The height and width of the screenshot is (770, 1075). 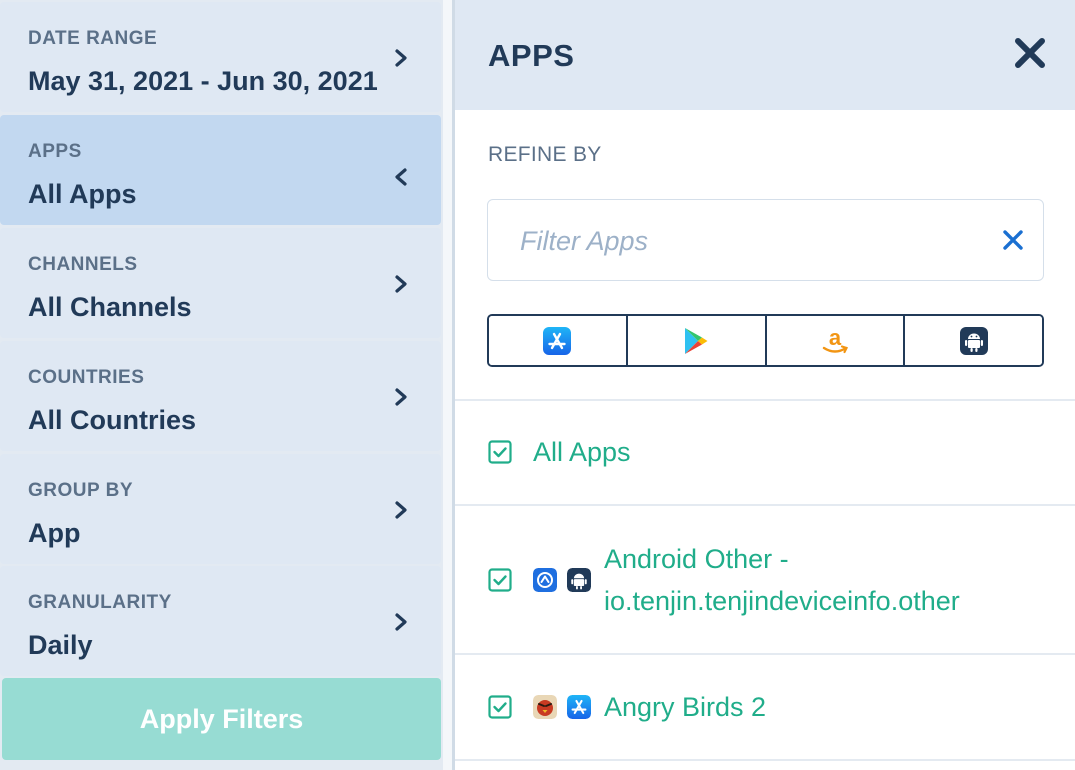 I want to click on filter-apps-field, so click(x=765, y=240).